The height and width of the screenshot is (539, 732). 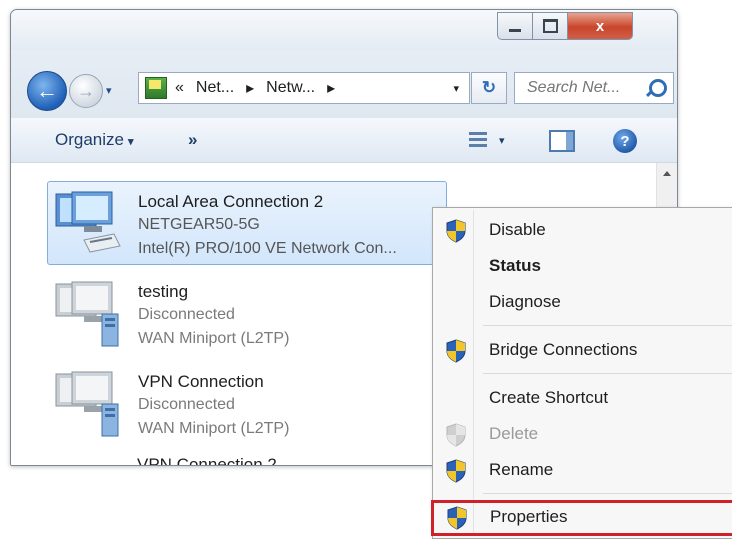 What do you see at coordinates (456, 88) in the screenshot?
I see `address-dropdown-icon: ▾` at bounding box center [456, 88].